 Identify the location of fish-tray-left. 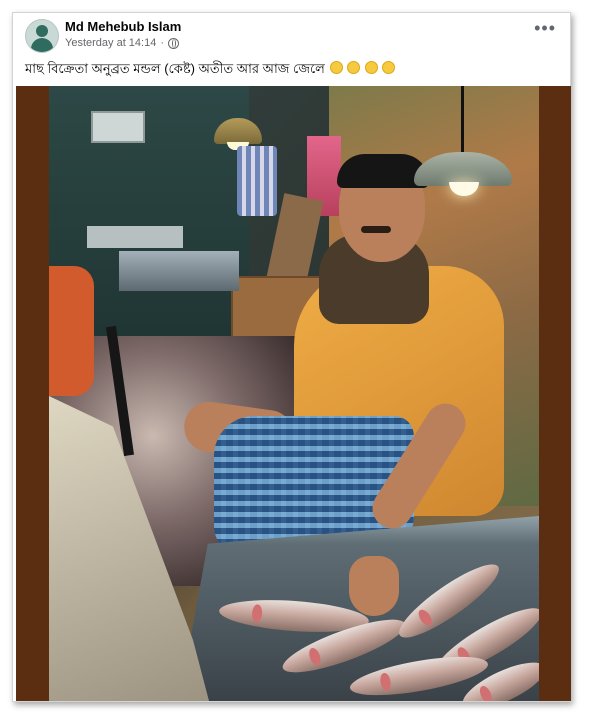
(179, 271).